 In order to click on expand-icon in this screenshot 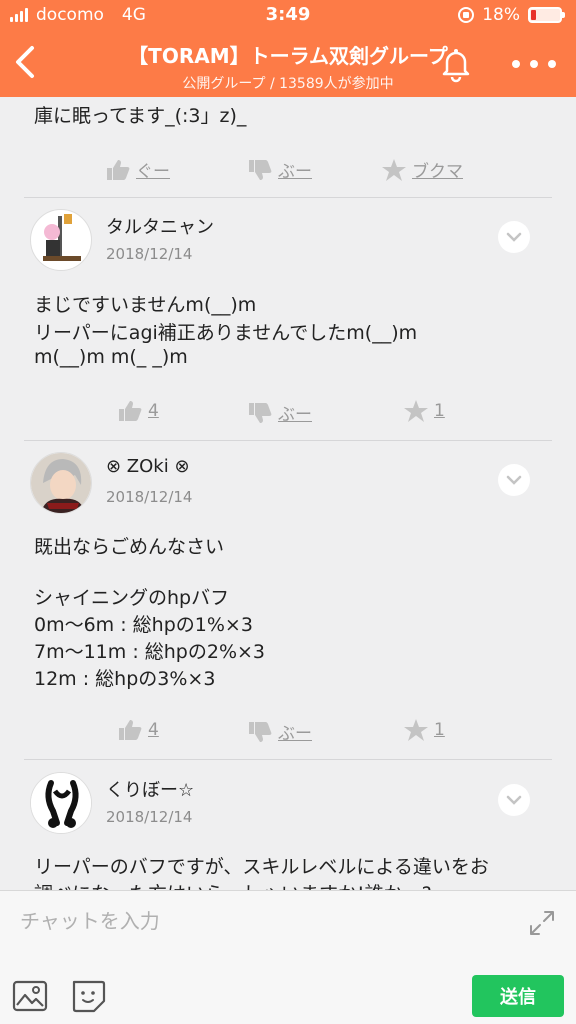, I will do `click(542, 923)`.